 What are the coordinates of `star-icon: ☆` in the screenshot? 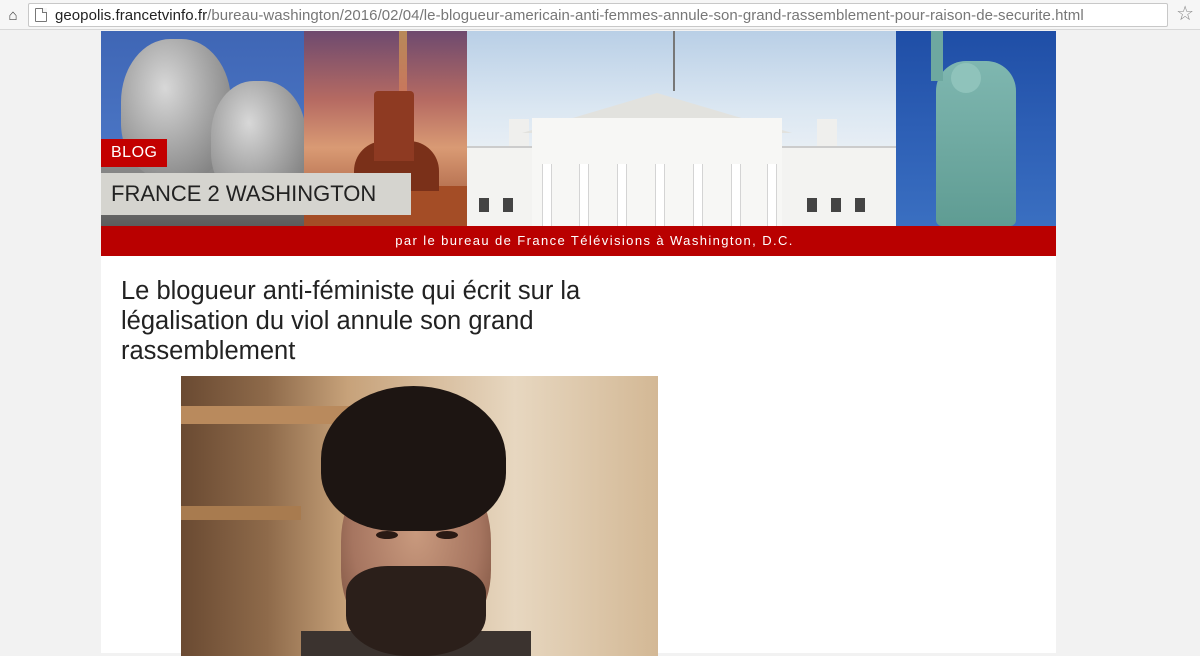 It's located at (1185, 14).